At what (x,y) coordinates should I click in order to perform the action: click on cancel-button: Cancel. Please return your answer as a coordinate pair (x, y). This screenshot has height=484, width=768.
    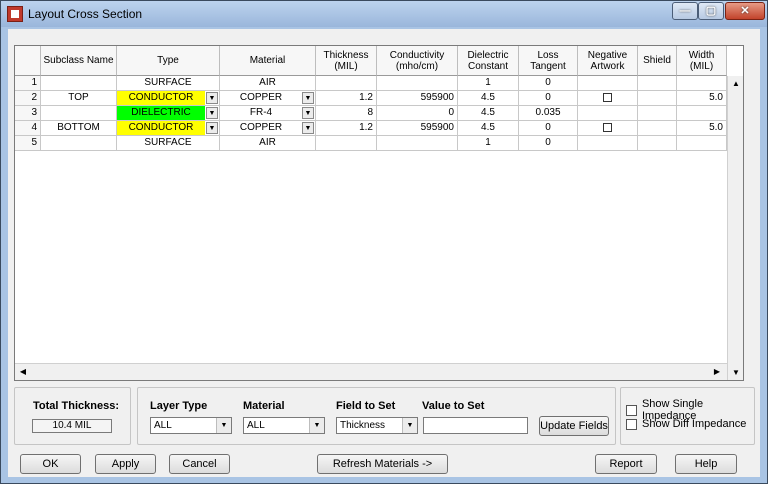
    Looking at the image, I should click on (199, 464).